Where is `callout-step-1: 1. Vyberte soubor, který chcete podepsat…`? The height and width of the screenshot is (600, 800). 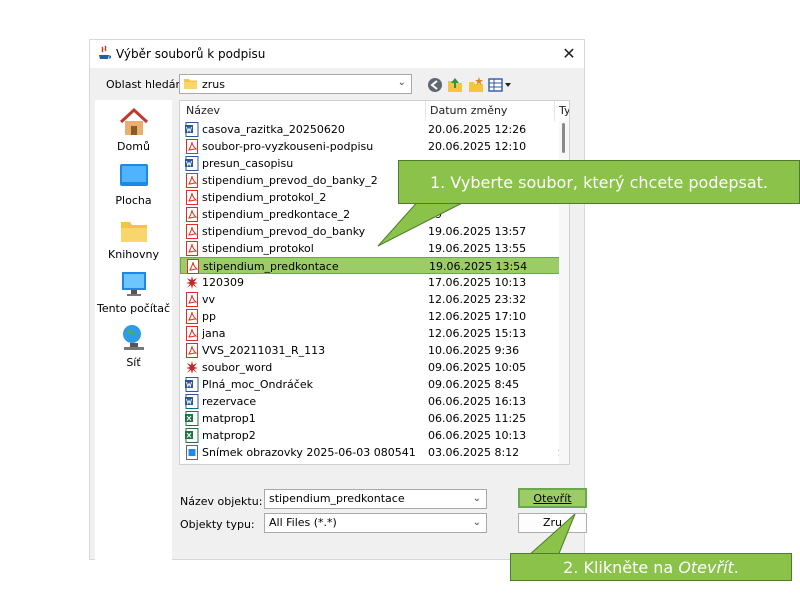
callout-step-1: 1. Vyberte soubor, který chcete podepsat… is located at coordinates (599, 182).